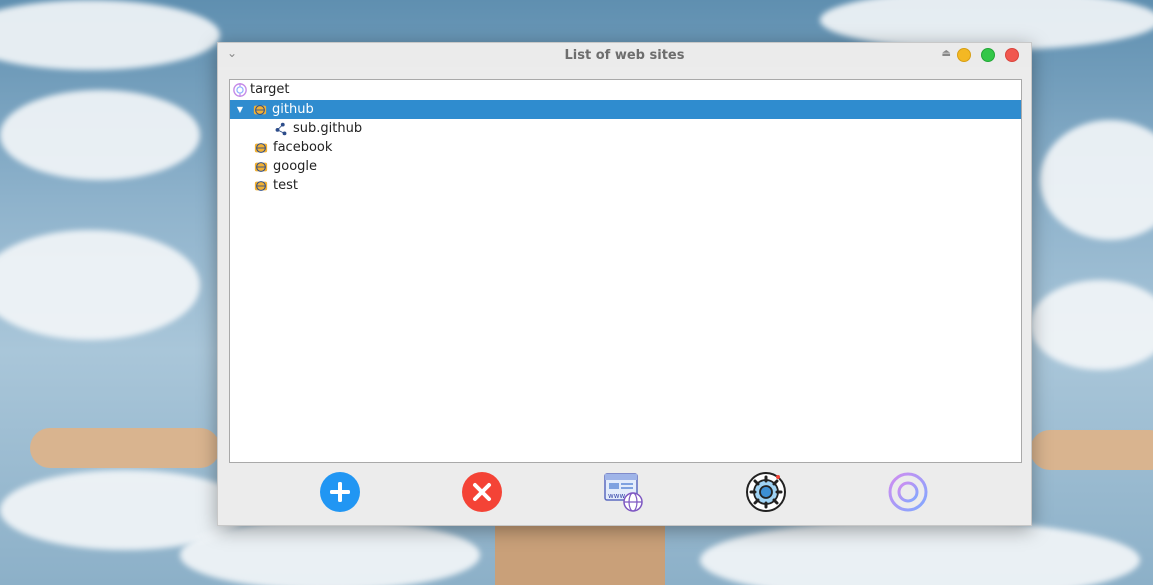 Image resolution: width=1153 pixels, height=585 pixels. I want to click on tree-item-sub-github: sub.github, so click(317, 128).